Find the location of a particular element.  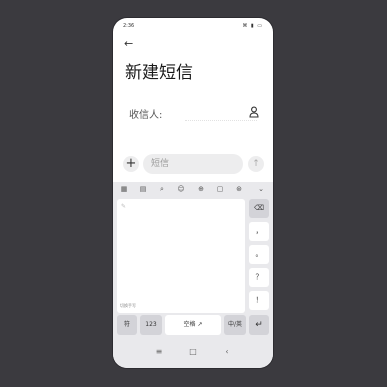

handwriting-pad: ✎ 切换手写 is located at coordinates (181, 256).